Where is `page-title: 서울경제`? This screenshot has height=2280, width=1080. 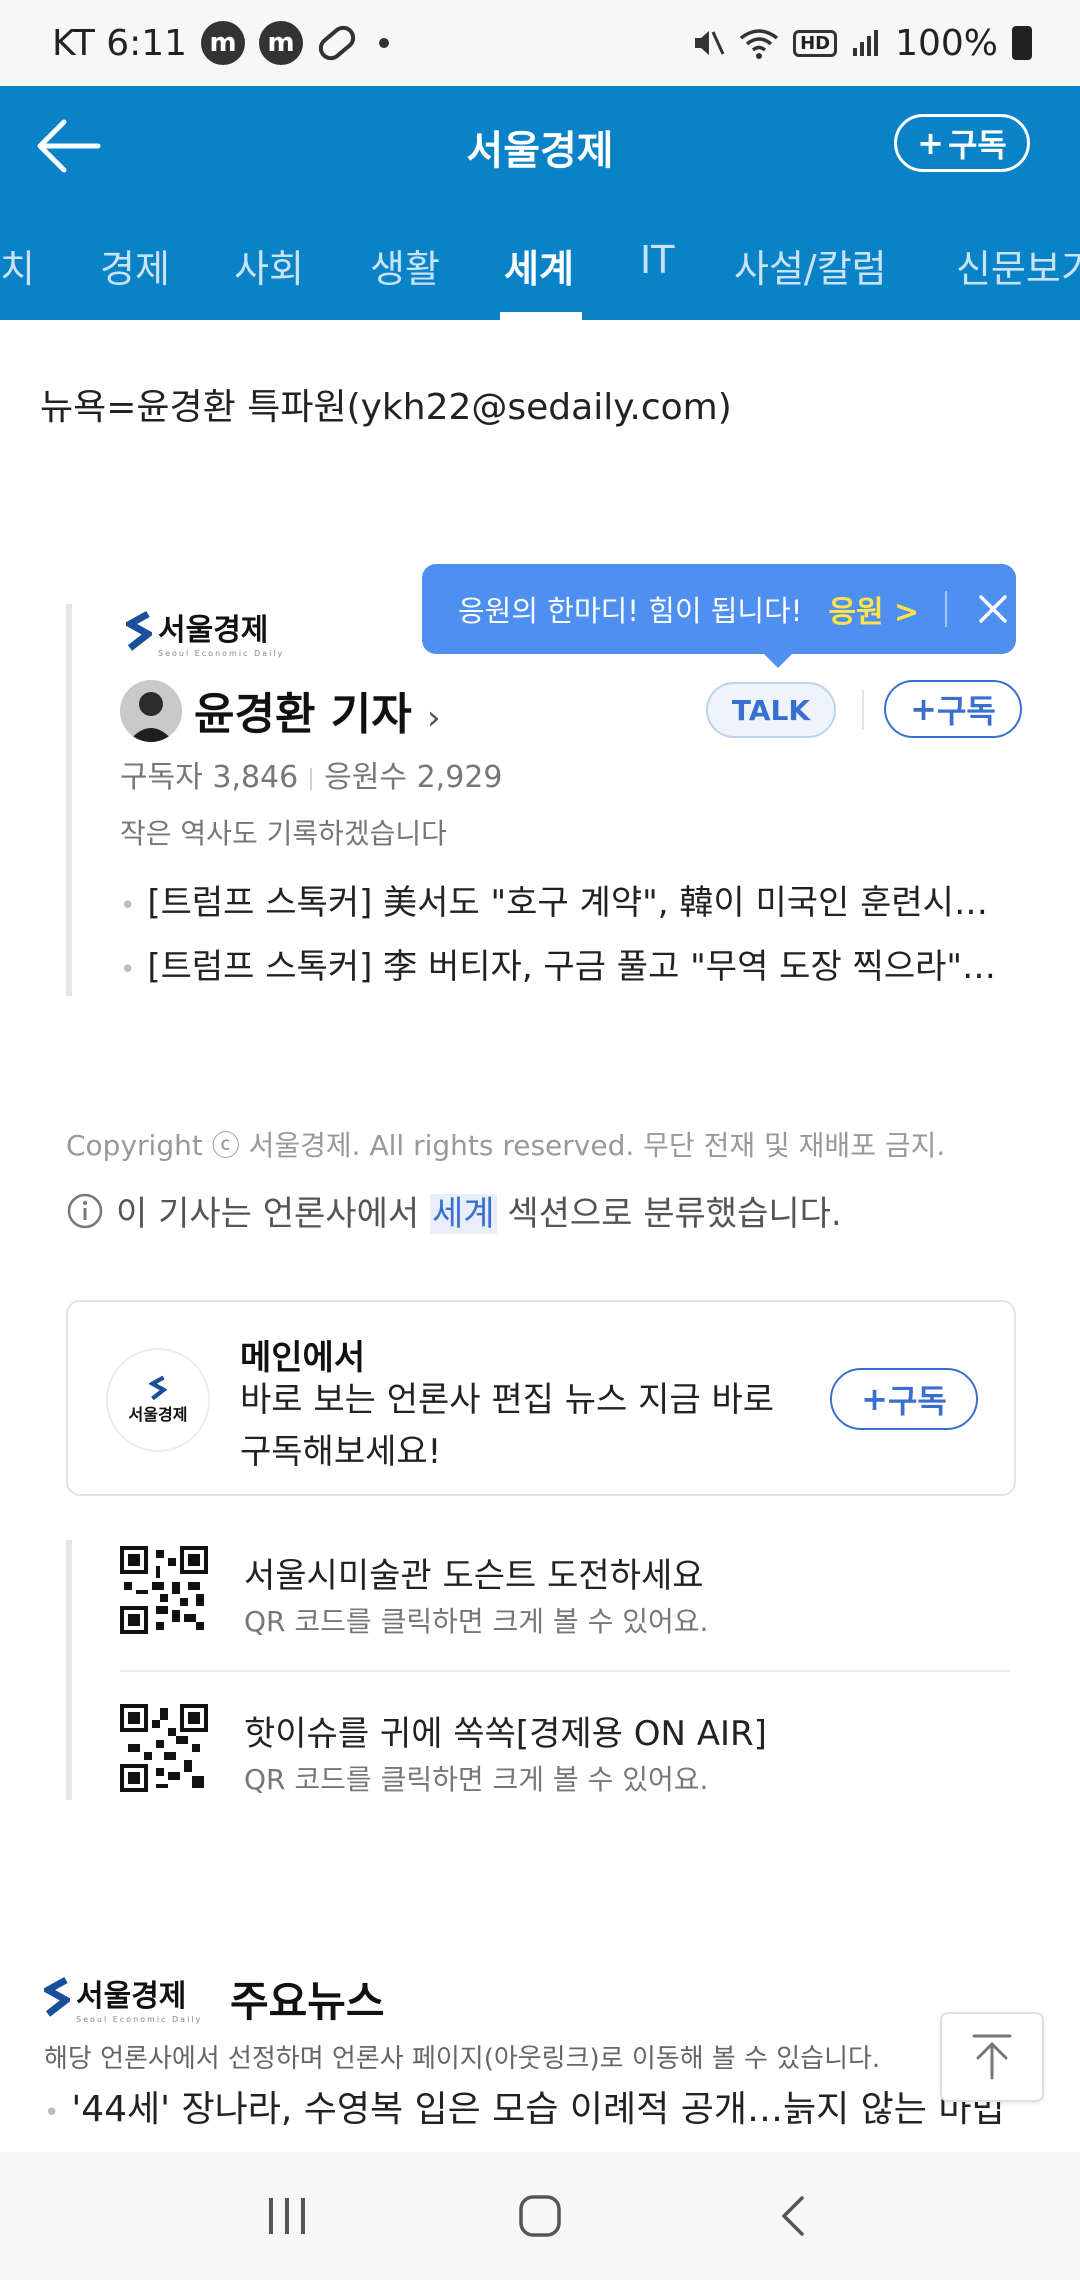
page-title: 서울경제 is located at coordinates (540, 151).